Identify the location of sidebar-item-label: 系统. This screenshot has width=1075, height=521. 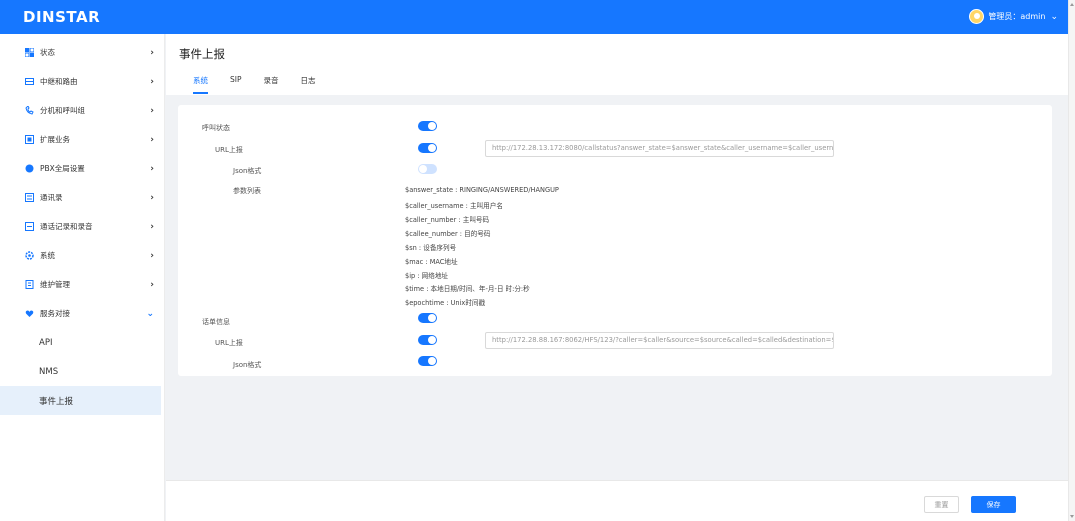
(47, 255).